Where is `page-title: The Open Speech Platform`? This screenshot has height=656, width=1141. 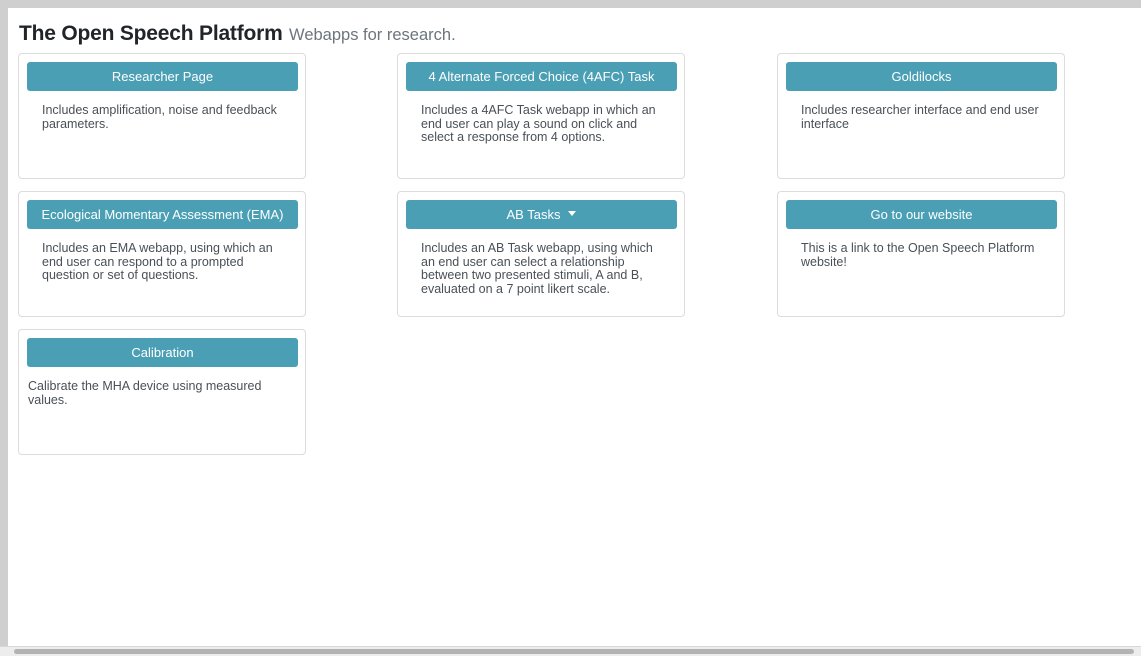
page-title: The Open Speech Platform is located at coordinates (151, 33).